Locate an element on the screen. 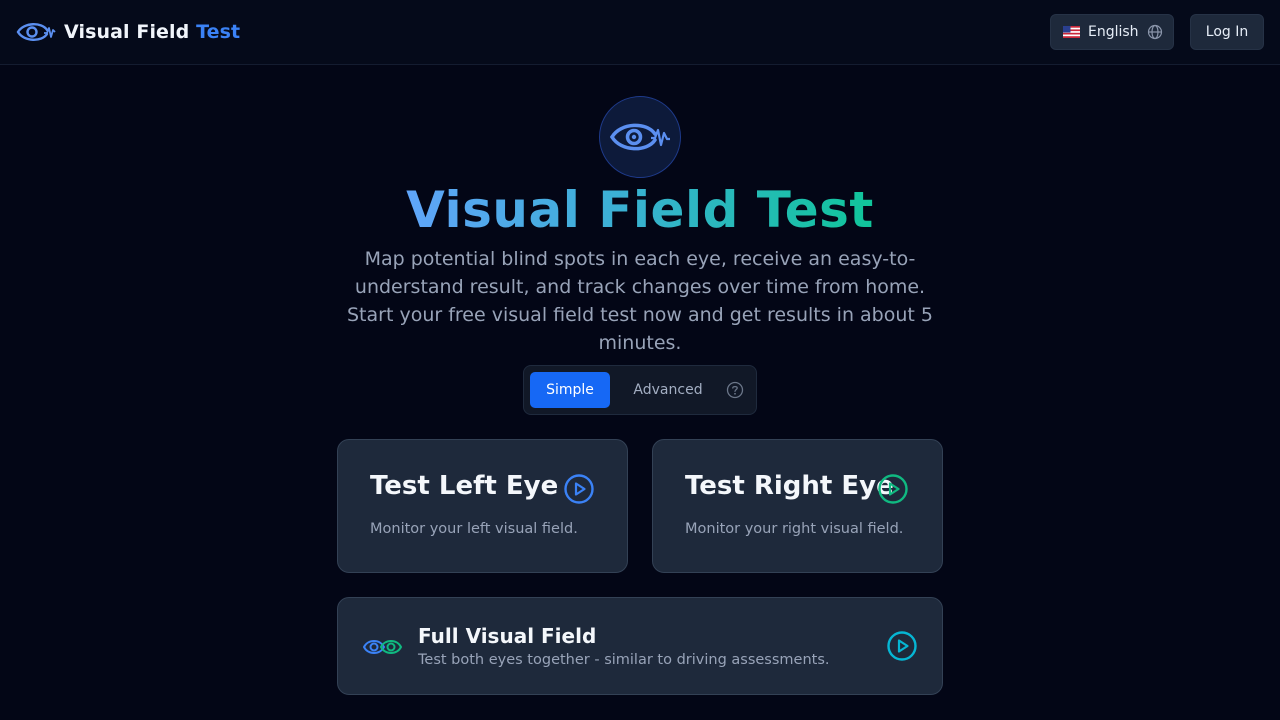 This screenshot has height=720, width=1280. page-title: Visual Field Test is located at coordinates (640, 210).